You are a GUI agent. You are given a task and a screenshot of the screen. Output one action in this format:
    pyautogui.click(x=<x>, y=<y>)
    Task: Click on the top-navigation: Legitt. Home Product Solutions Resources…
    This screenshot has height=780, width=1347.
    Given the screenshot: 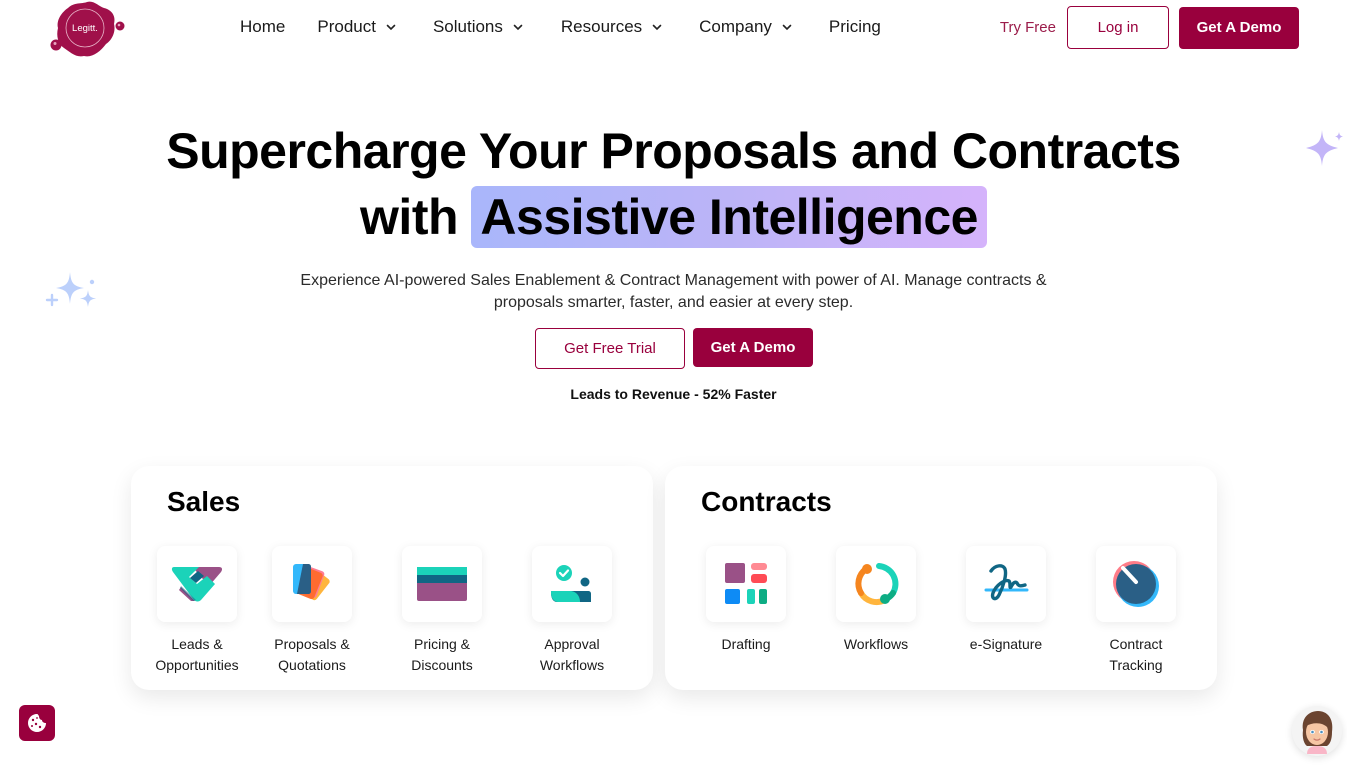 What is the action you would take?
    pyautogui.click(x=673, y=29)
    